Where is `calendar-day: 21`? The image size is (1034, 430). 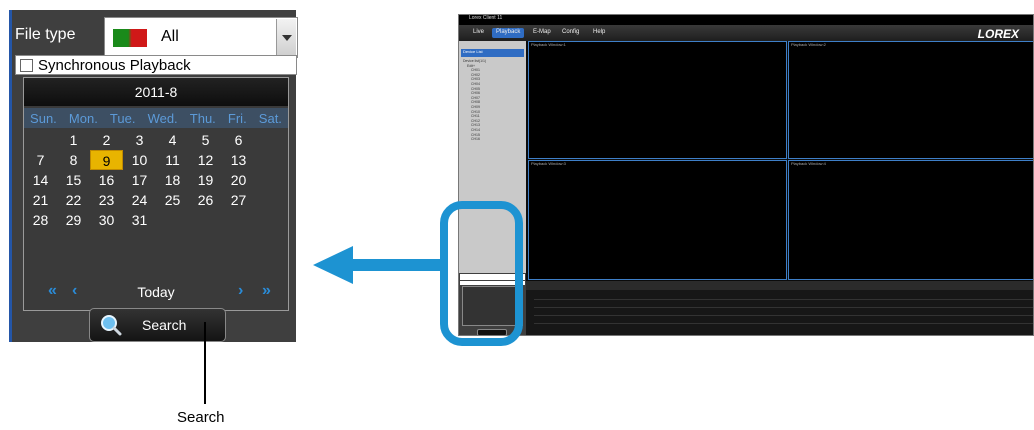
calendar-day: 21 is located at coordinates (40, 200).